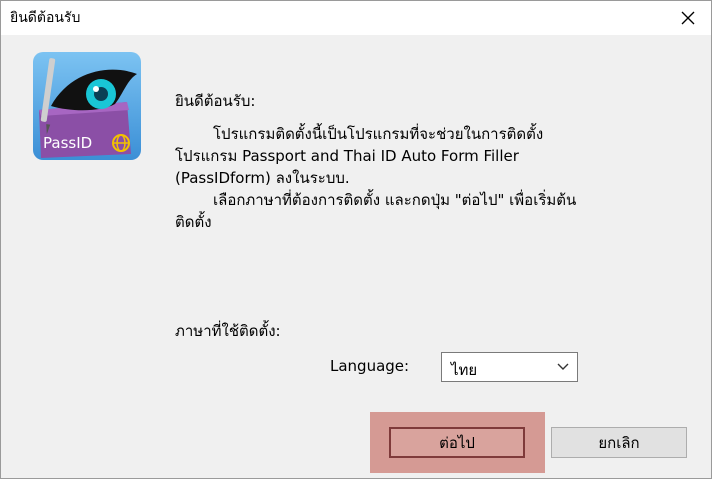 This screenshot has width=712, height=479. I want to click on language-select-value: ไทย, so click(464, 370).